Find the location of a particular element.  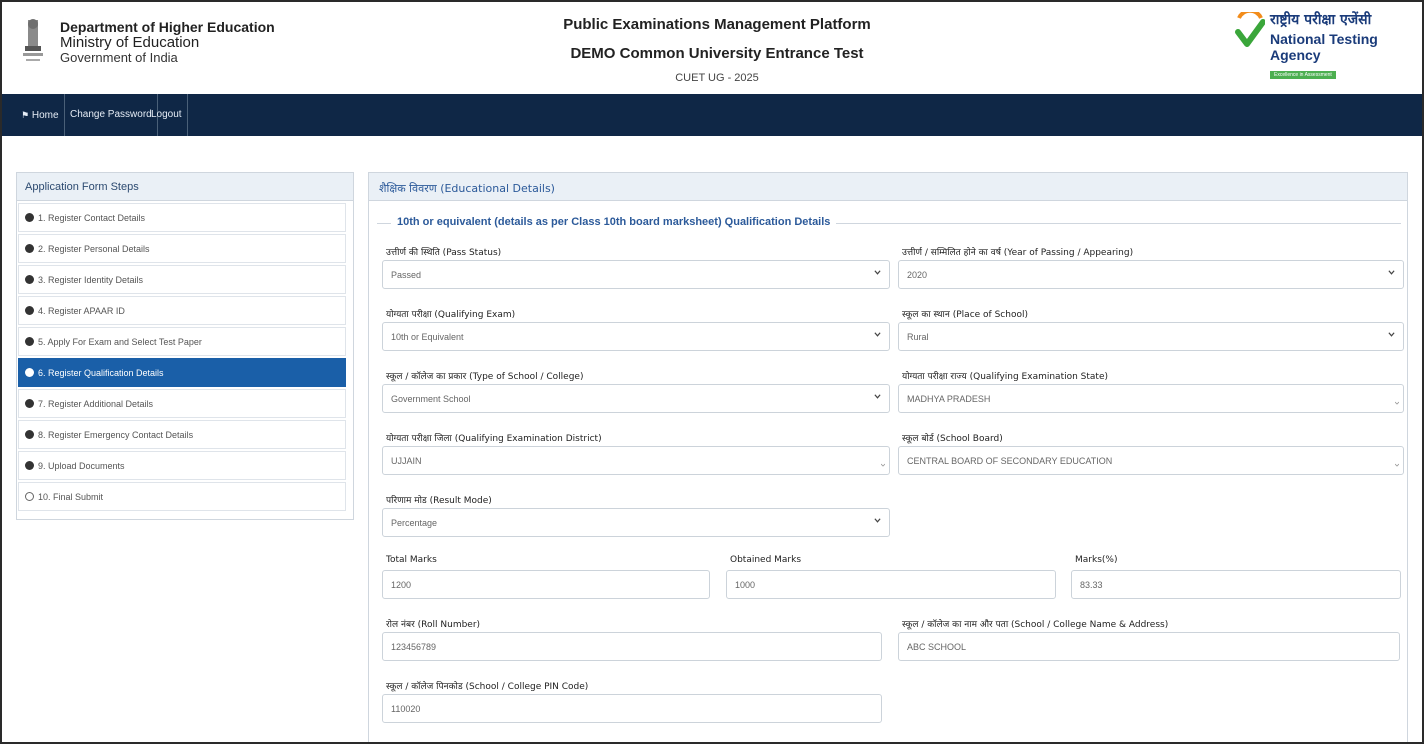

qualifying-state-select: MADHYA PRADESH is located at coordinates (1151, 398).